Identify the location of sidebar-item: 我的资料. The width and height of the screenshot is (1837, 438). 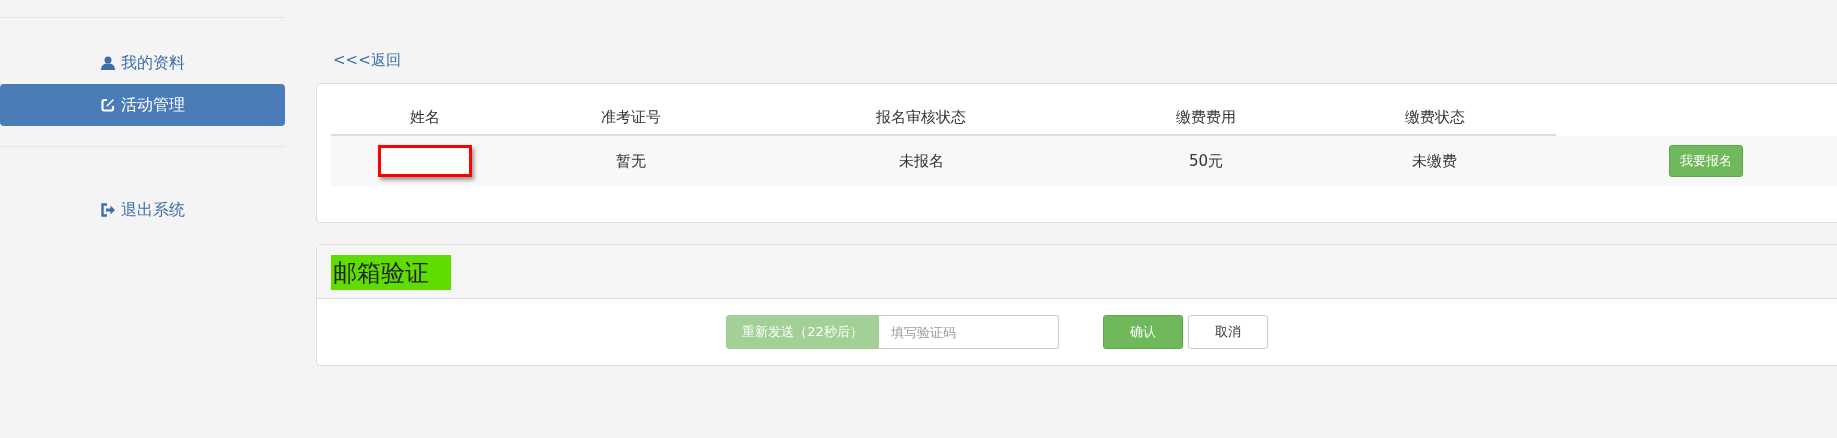
(142, 63).